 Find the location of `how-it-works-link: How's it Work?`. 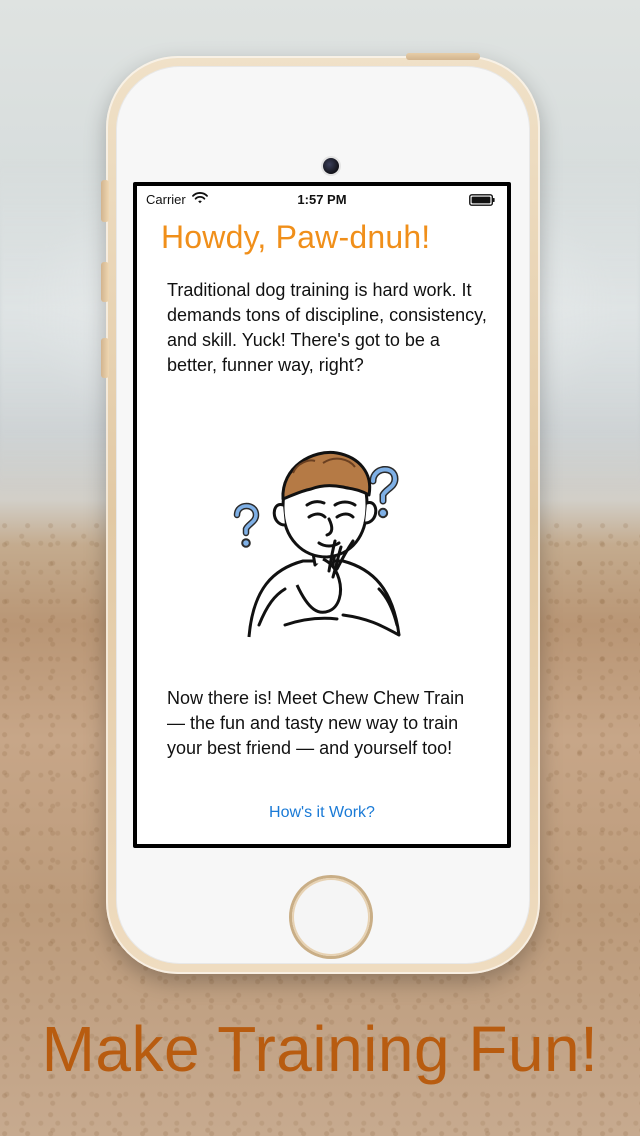

how-it-works-link: How's it Work? is located at coordinates (322, 813).